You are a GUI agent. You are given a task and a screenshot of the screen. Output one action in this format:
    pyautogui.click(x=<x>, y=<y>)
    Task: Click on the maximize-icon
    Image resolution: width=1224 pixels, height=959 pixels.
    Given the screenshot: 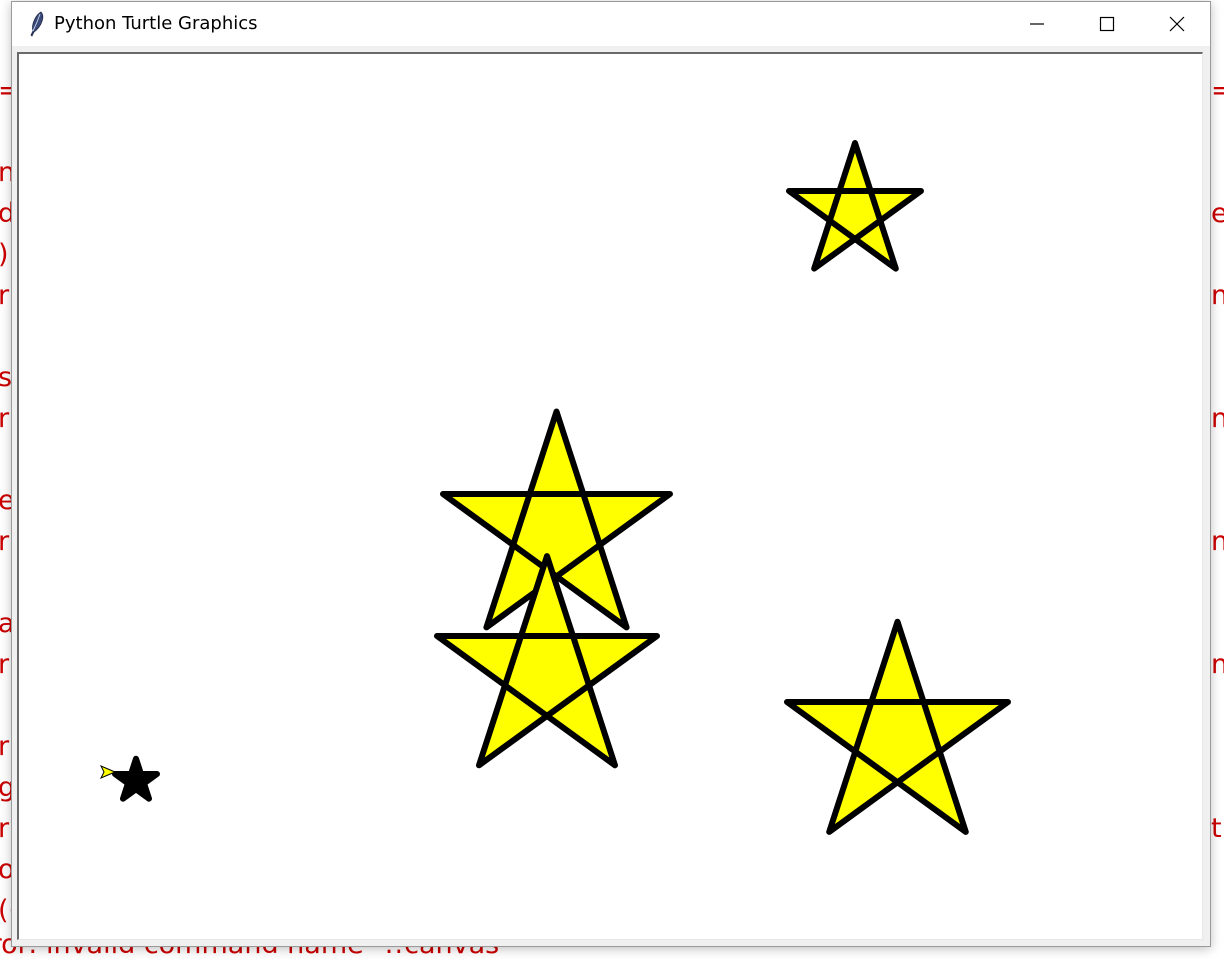 What is the action you would take?
    pyautogui.click(x=1107, y=24)
    